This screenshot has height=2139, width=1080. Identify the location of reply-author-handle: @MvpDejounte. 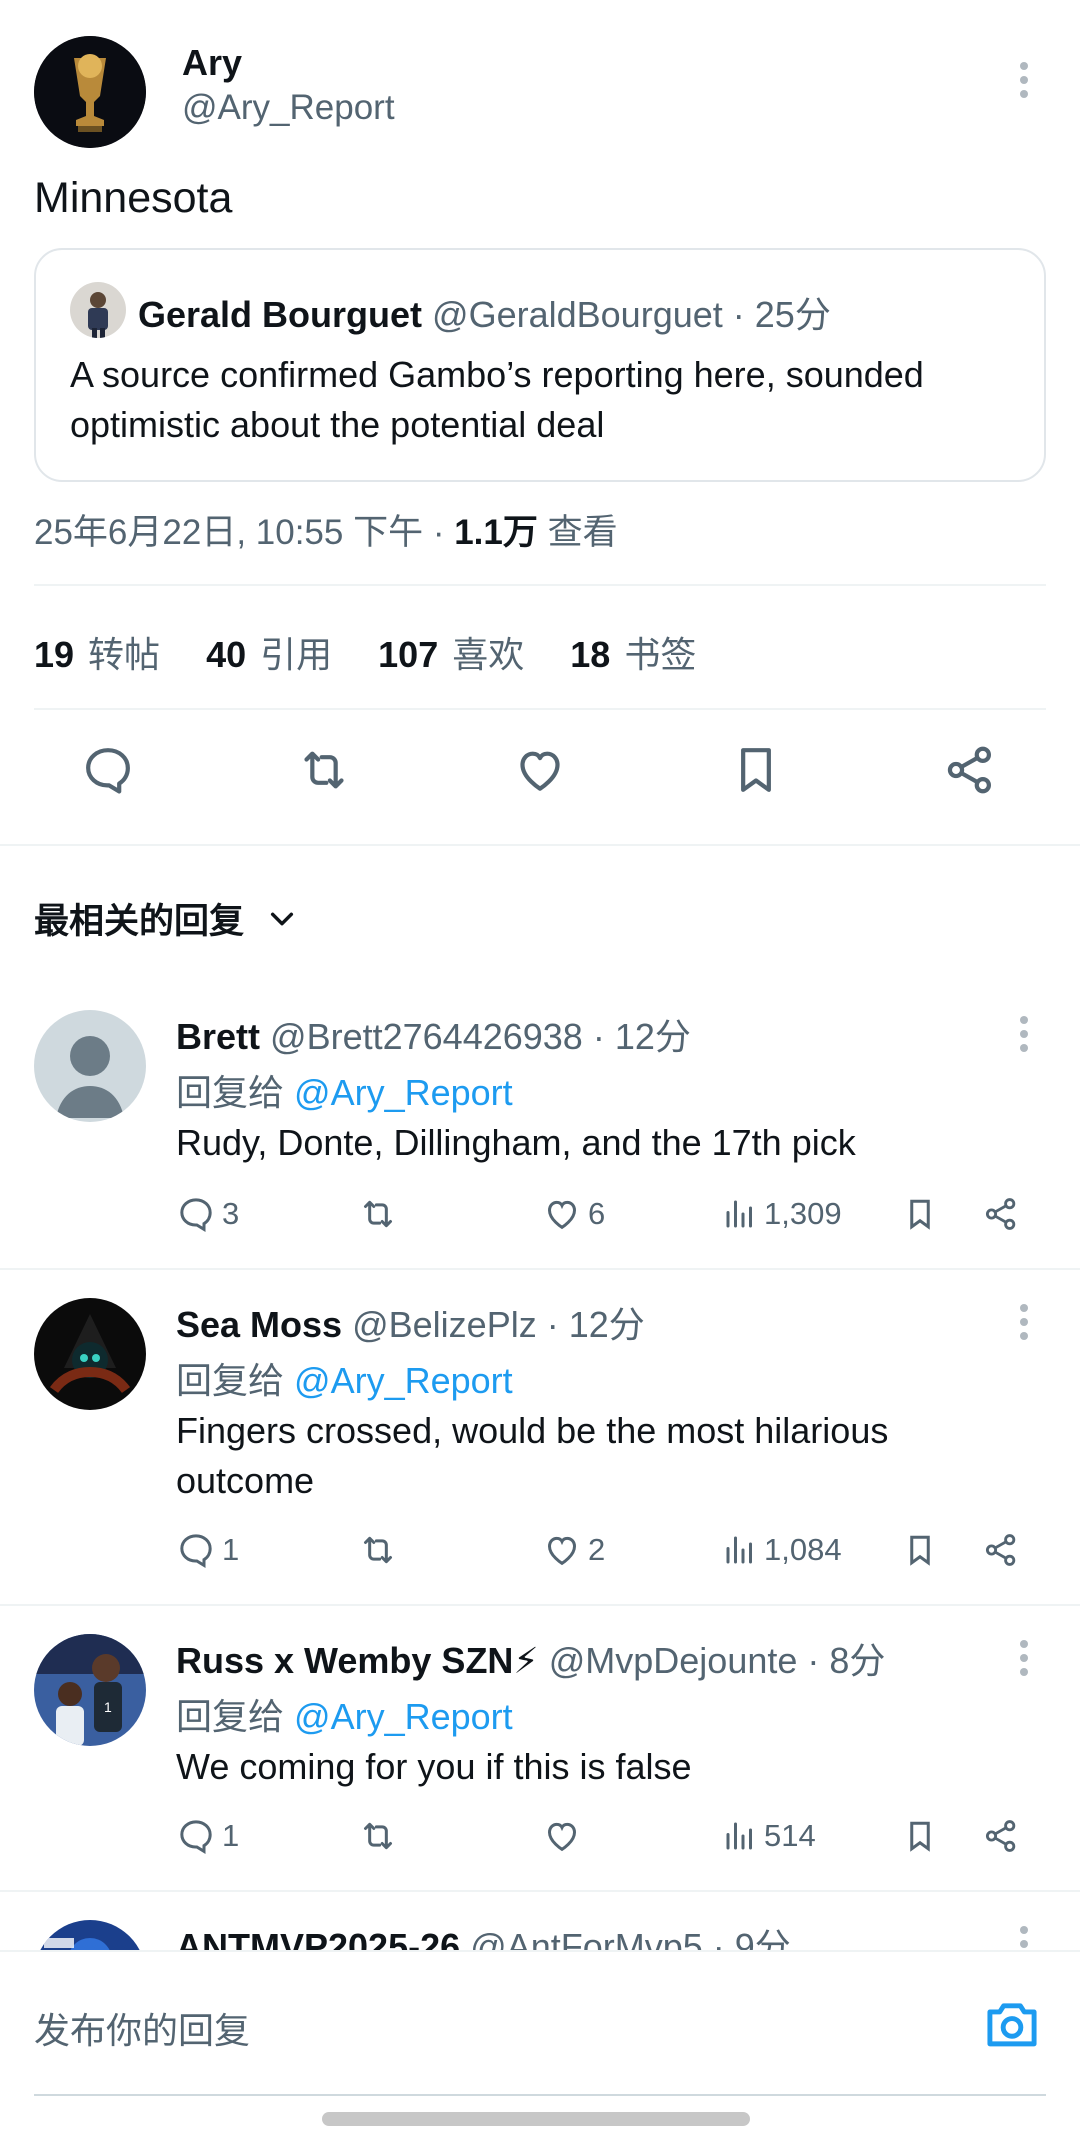
(673, 1660).